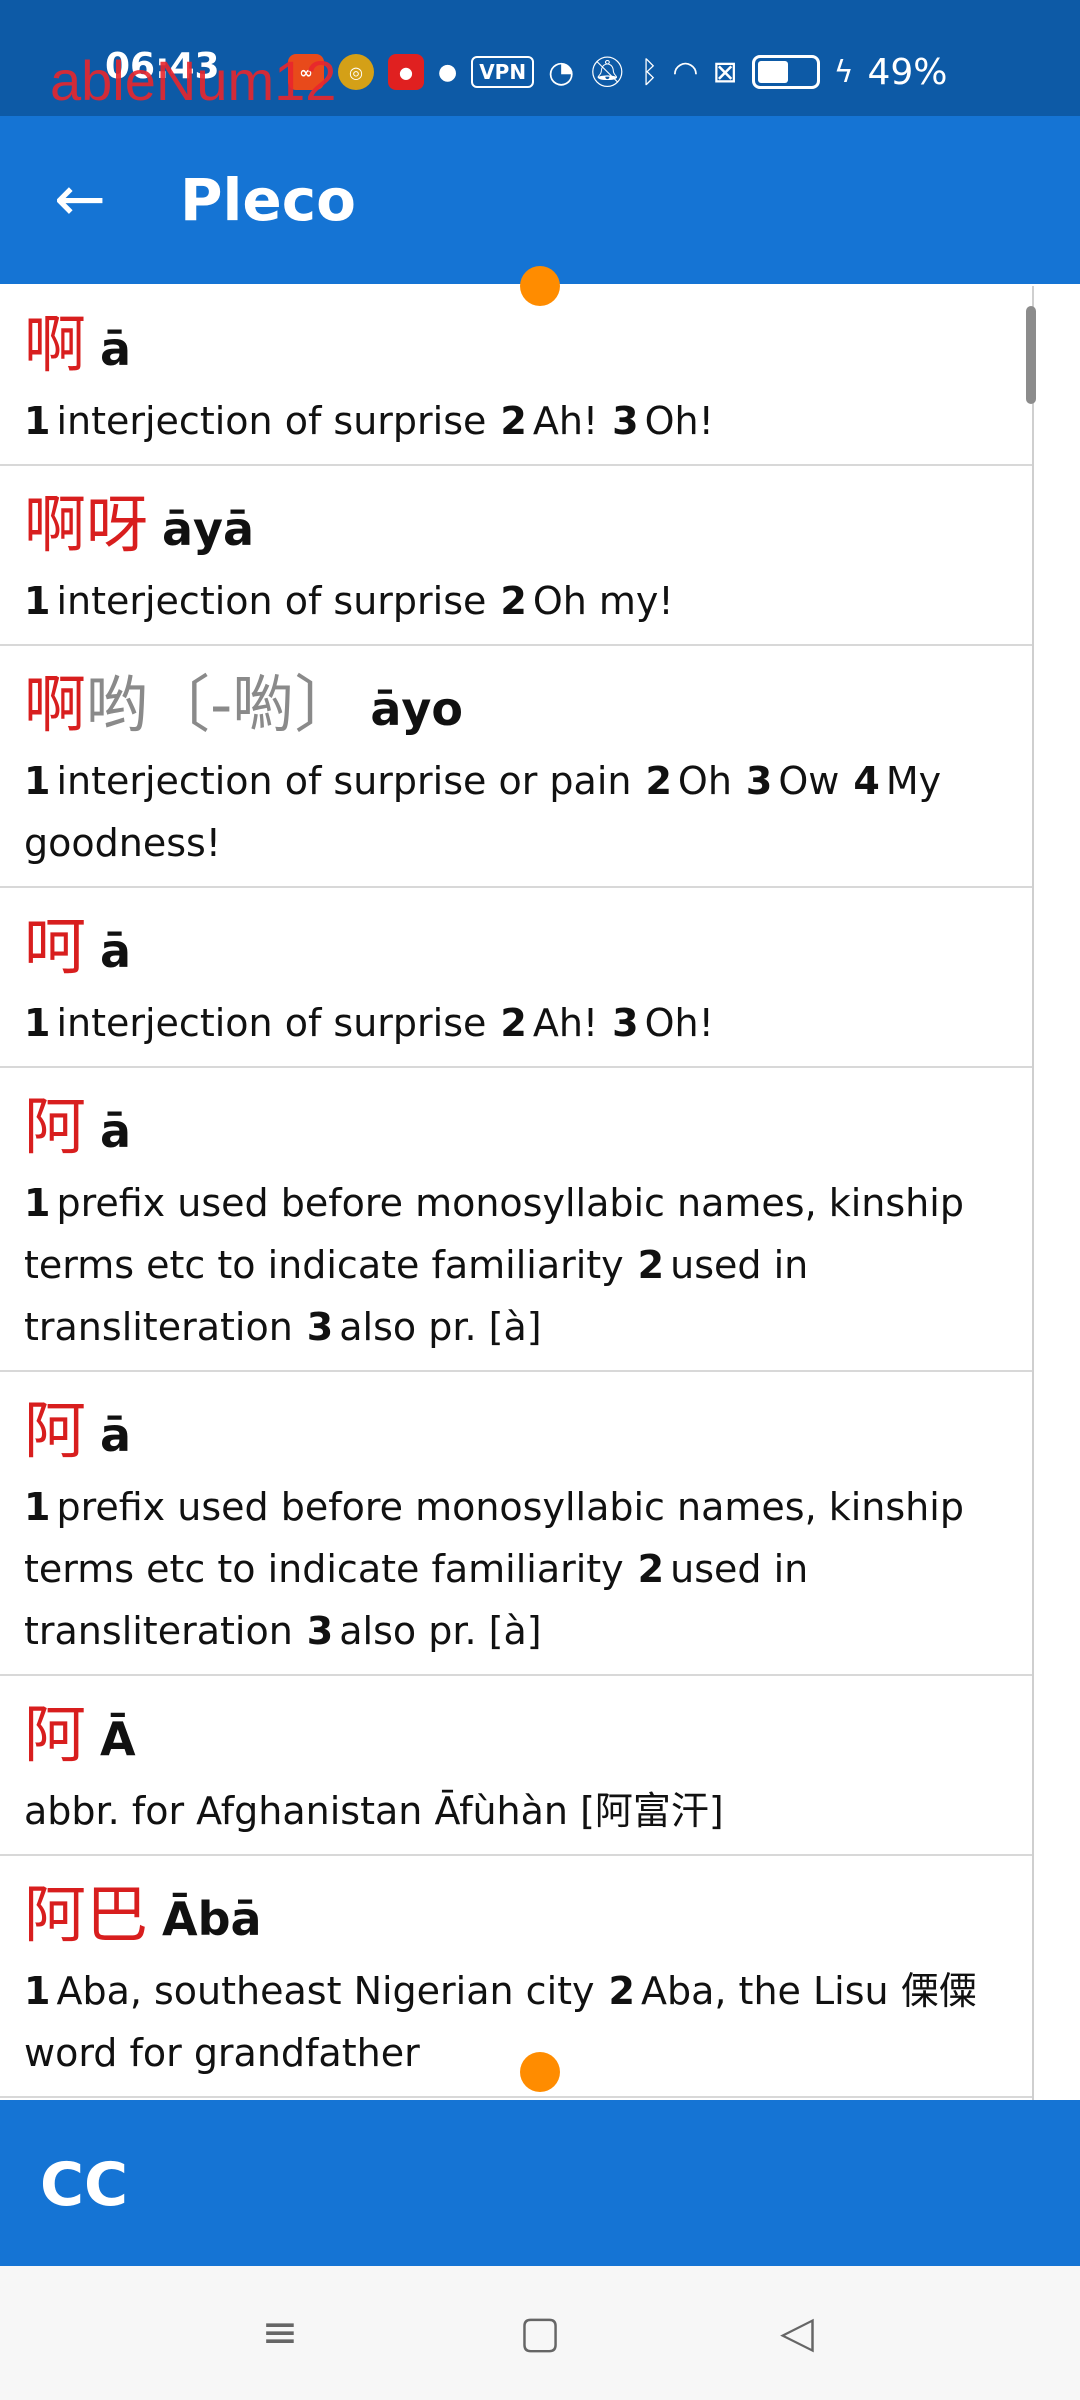  I want to click on entry-pinyin: āyo, so click(417, 709).